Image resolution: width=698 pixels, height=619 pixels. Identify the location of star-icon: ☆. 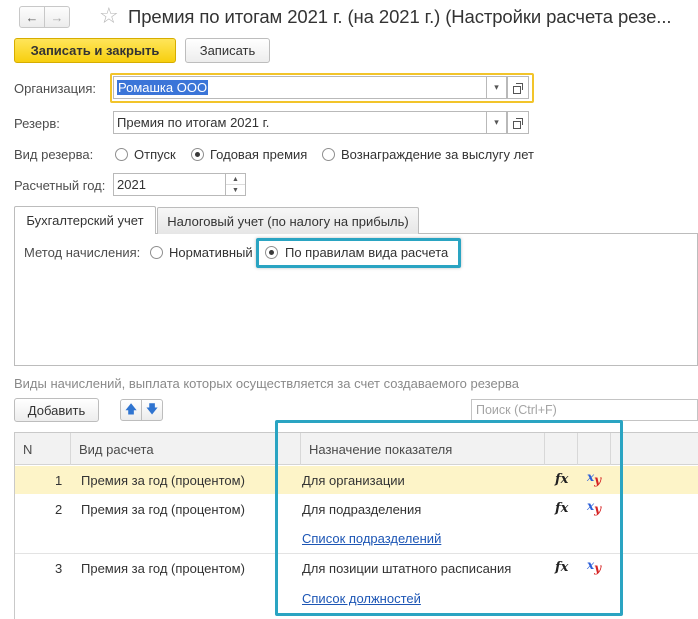
(109, 16).